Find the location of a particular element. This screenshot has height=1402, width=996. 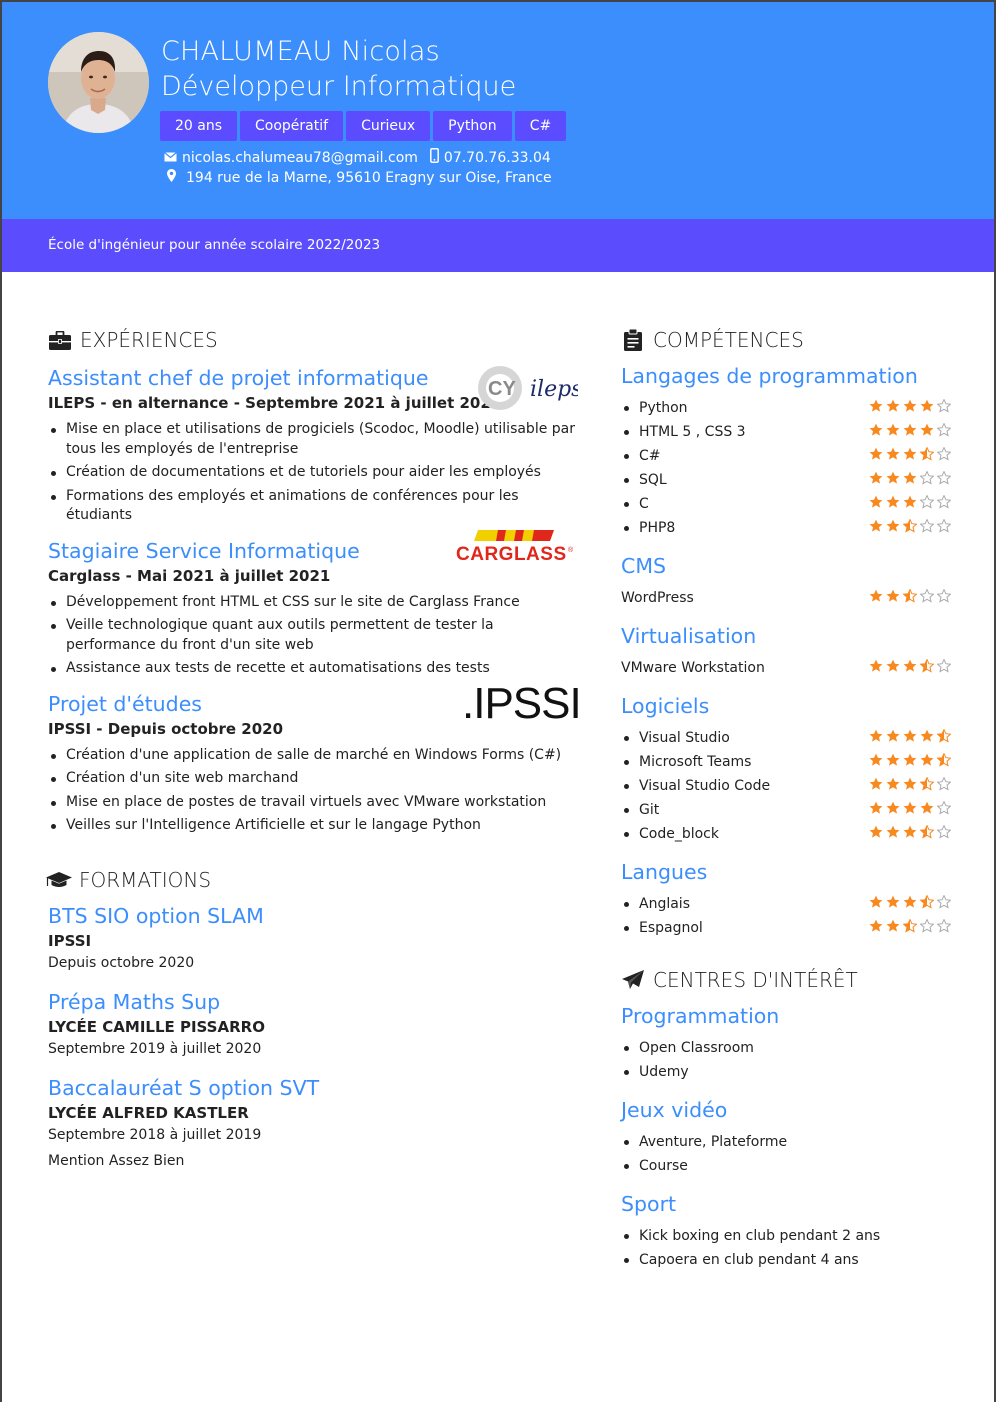

formations-heading: FORMATIONS is located at coordinates (311, 880).